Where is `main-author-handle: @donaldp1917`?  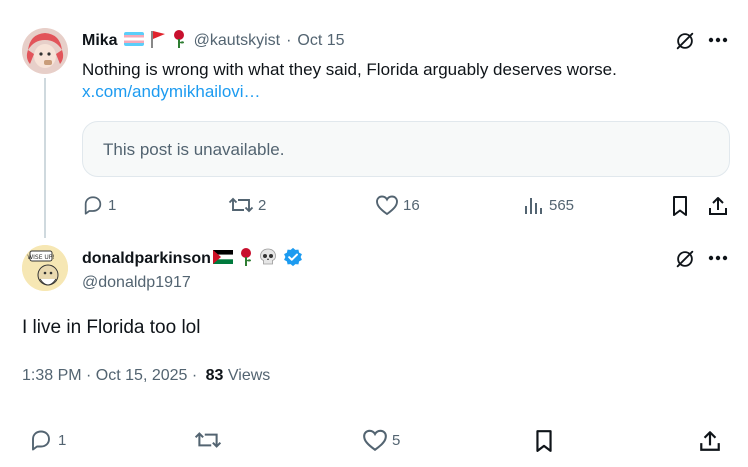 main-author-handle: @donaldp1917 is located at coordinates (136, 283).